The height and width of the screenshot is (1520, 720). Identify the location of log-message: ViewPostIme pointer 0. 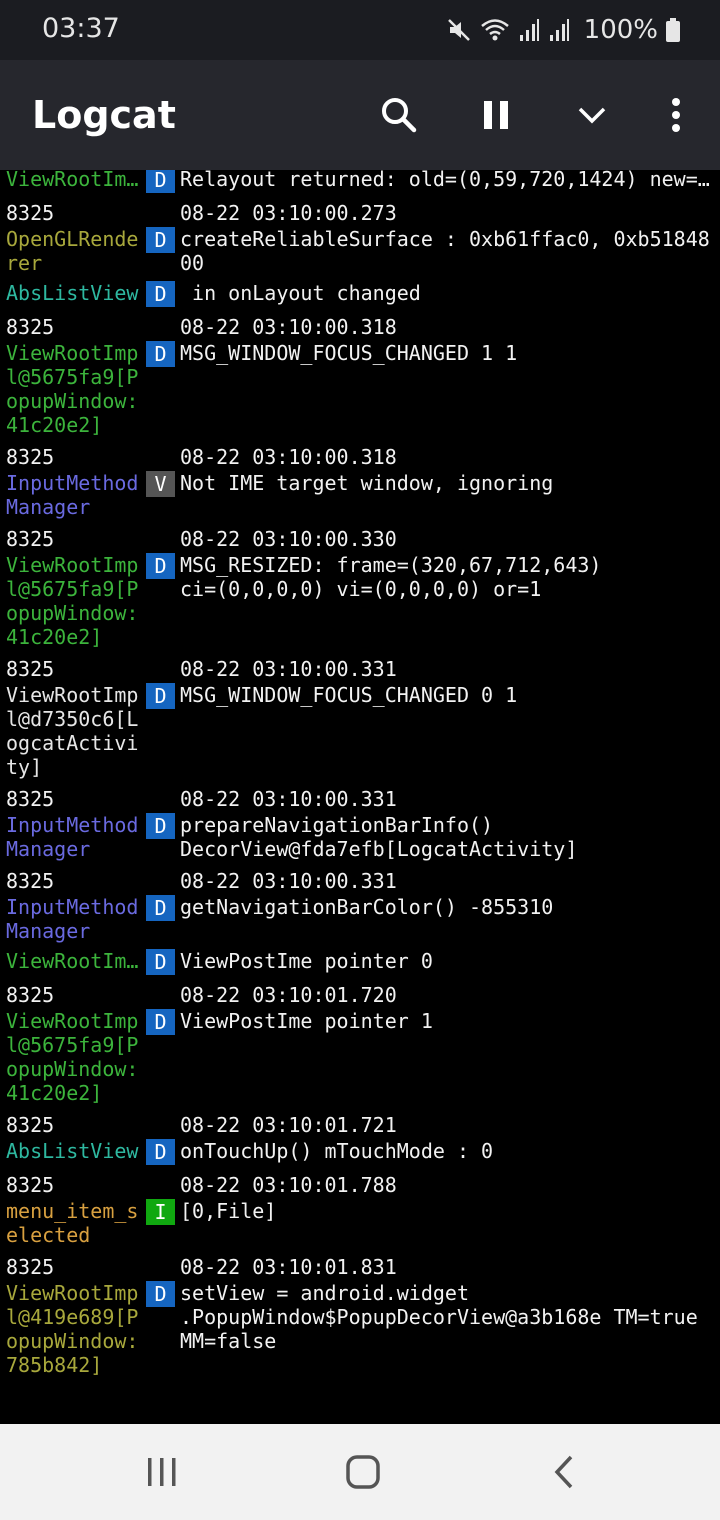
(306, 961).